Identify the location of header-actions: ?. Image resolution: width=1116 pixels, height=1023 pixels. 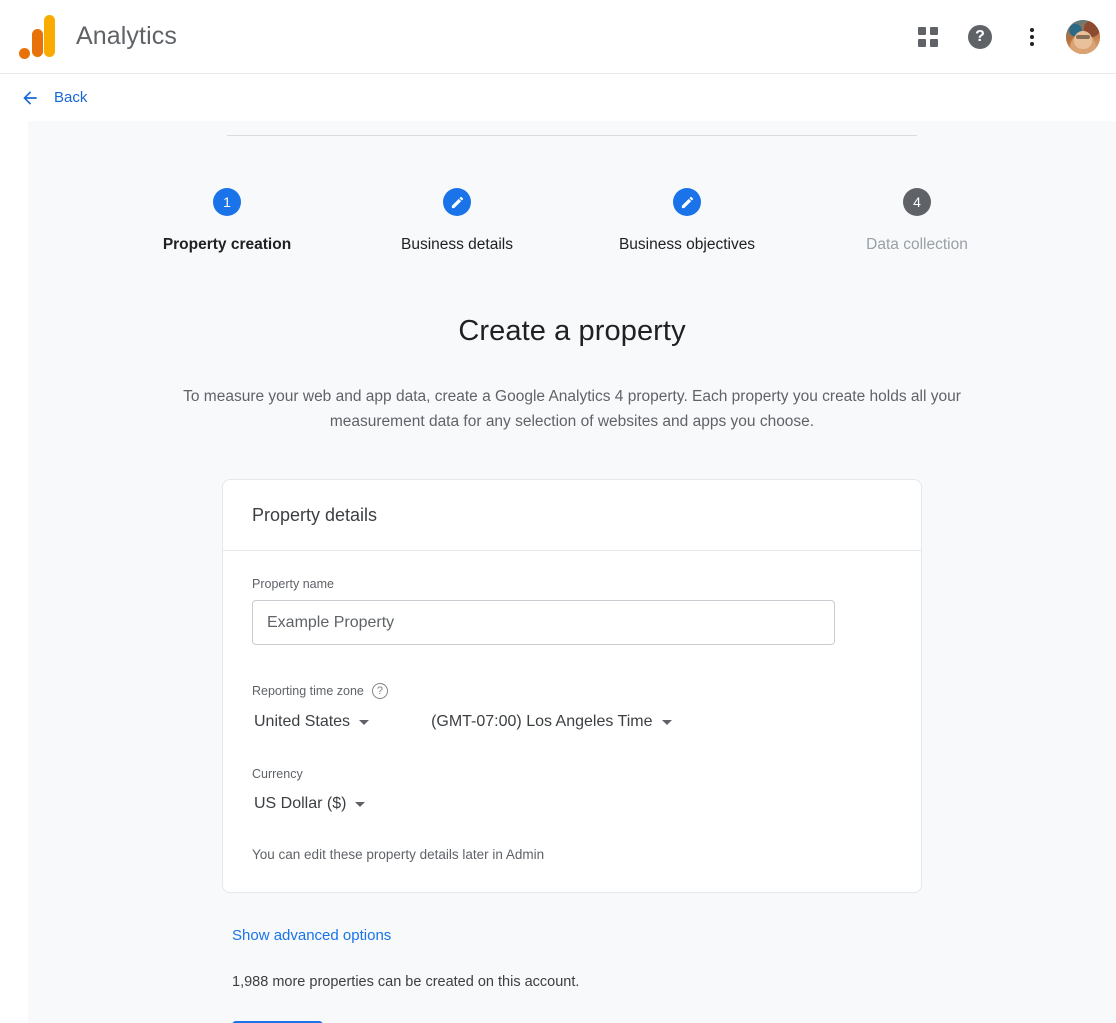
(1003, 37).